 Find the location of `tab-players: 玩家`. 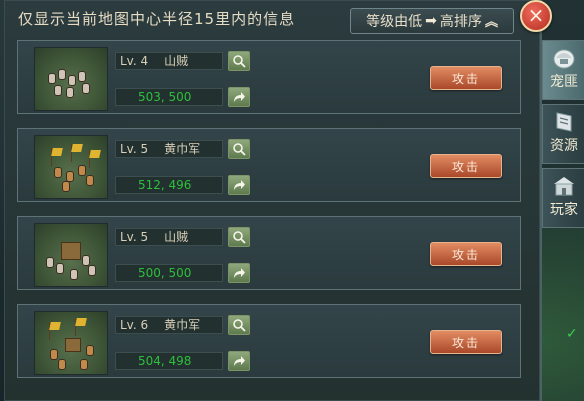

tab-players: 玩家 is located at coordinates (563, 198).